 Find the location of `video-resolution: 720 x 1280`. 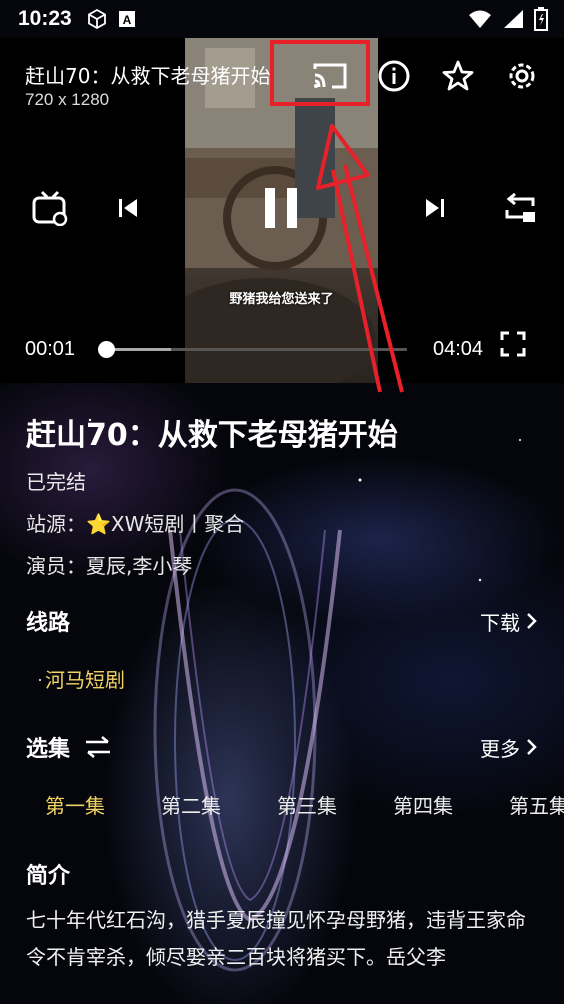

video-resolution: 720 x 1280 is located at coordinates (67, 99).